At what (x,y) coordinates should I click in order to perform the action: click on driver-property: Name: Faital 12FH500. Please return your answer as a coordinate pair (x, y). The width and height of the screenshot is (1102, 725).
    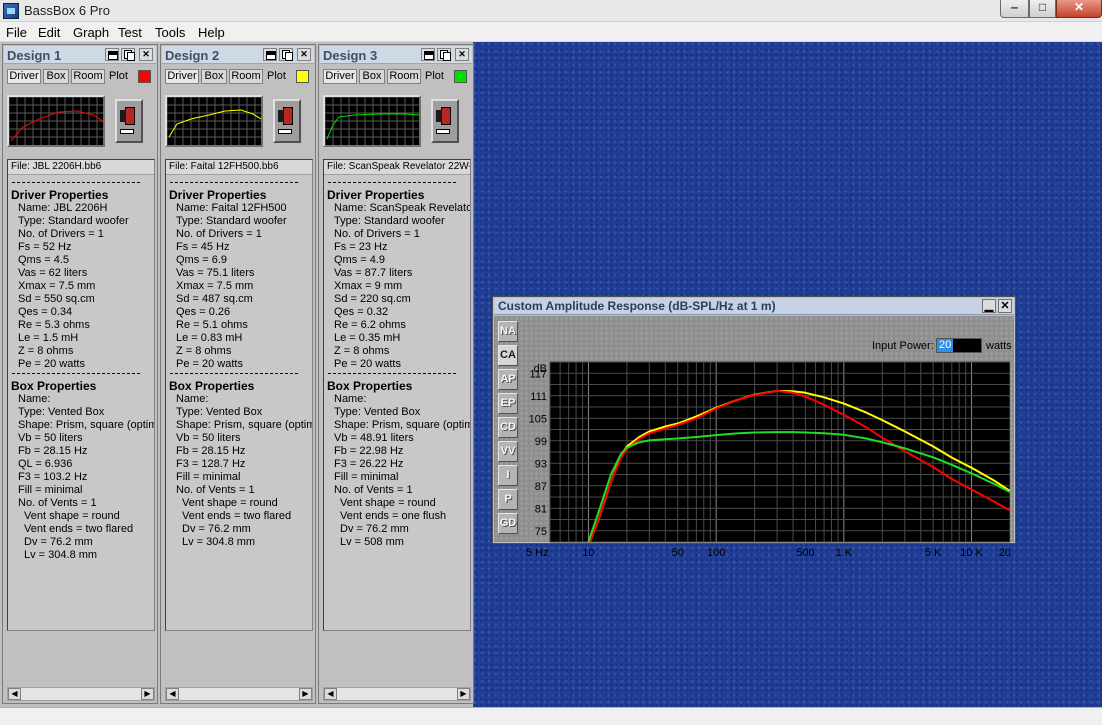
    Looking at the image, I should click on (231, 208).